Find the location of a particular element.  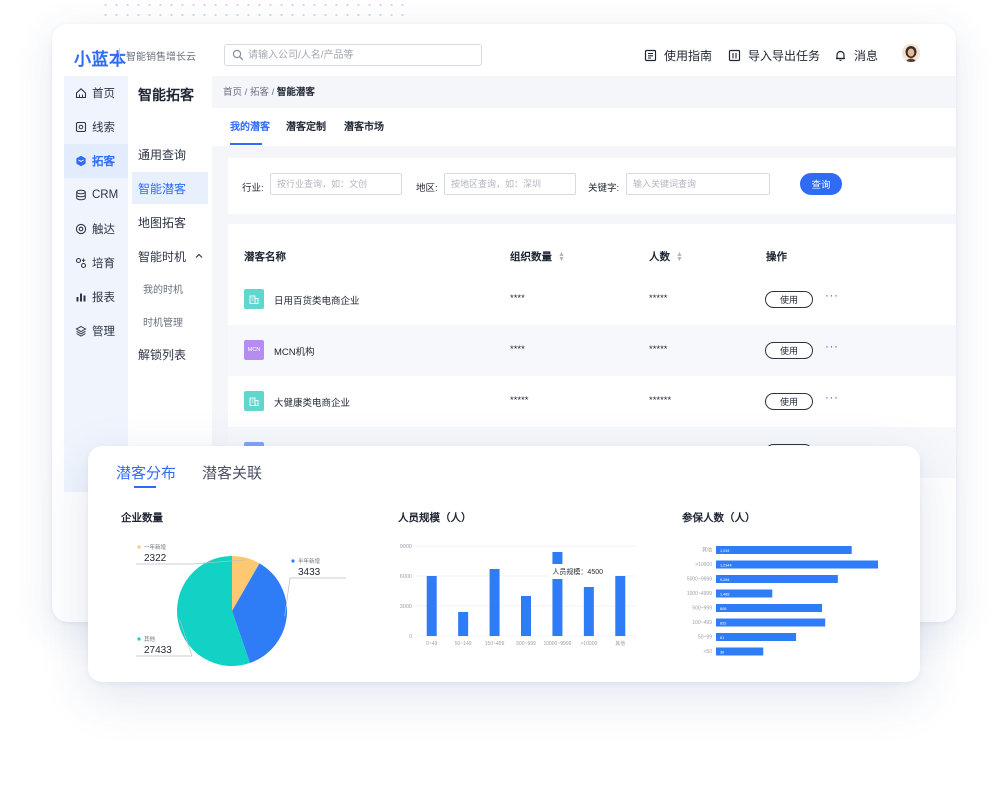

bar-chart-icon is located at coordinates (81, 297).